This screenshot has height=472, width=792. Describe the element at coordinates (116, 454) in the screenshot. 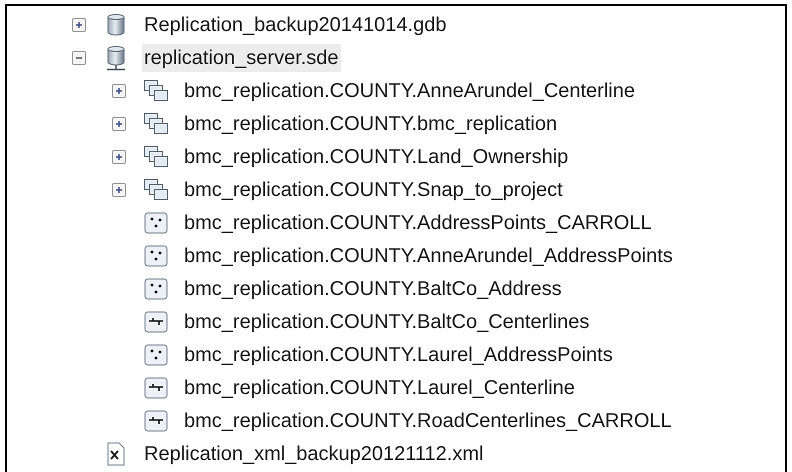

I see `document-icon` at that location.